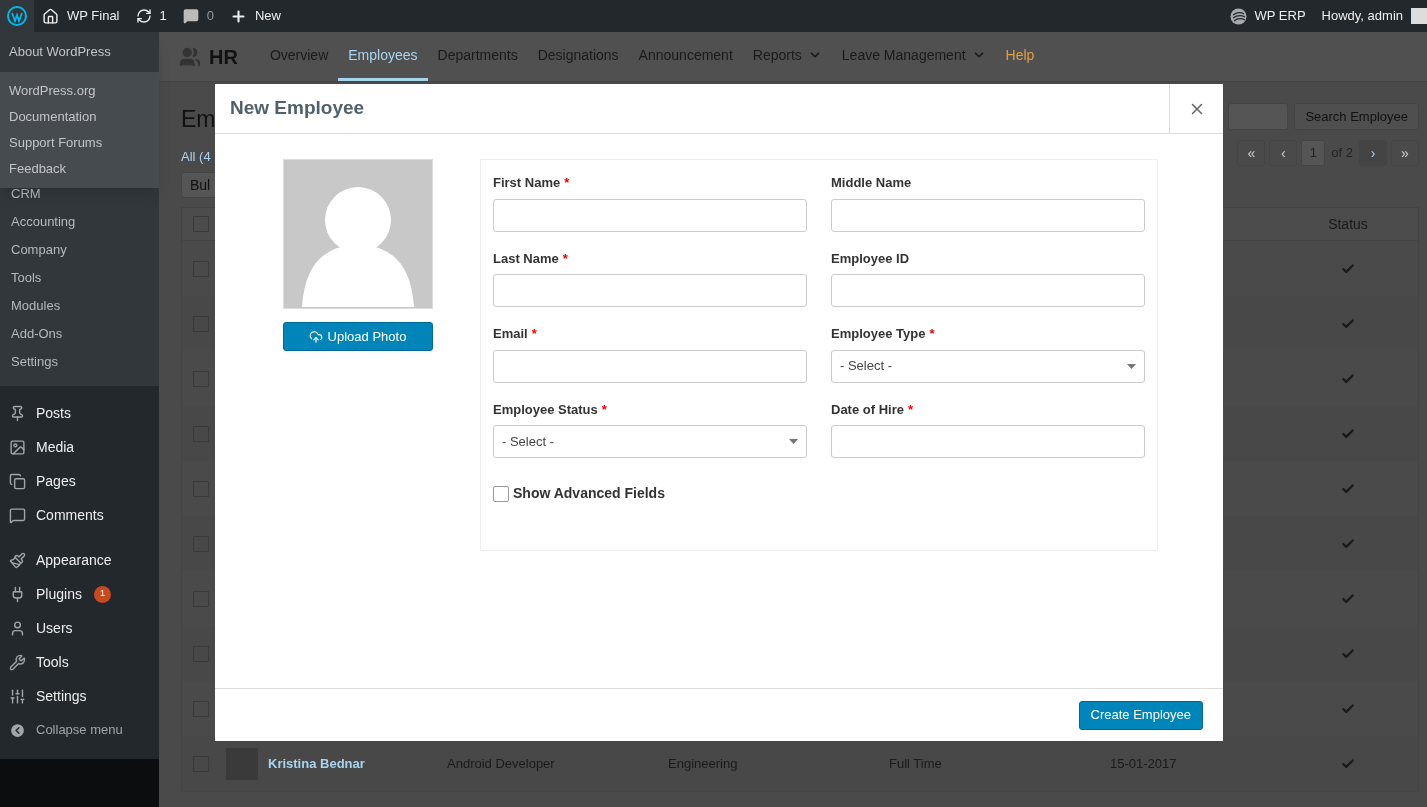 The image size is (1427, 807). What do you see at coordinates (79, 362) in the screenshot?
I see `submenu-item: Settings` at bounding box center [79, 362].